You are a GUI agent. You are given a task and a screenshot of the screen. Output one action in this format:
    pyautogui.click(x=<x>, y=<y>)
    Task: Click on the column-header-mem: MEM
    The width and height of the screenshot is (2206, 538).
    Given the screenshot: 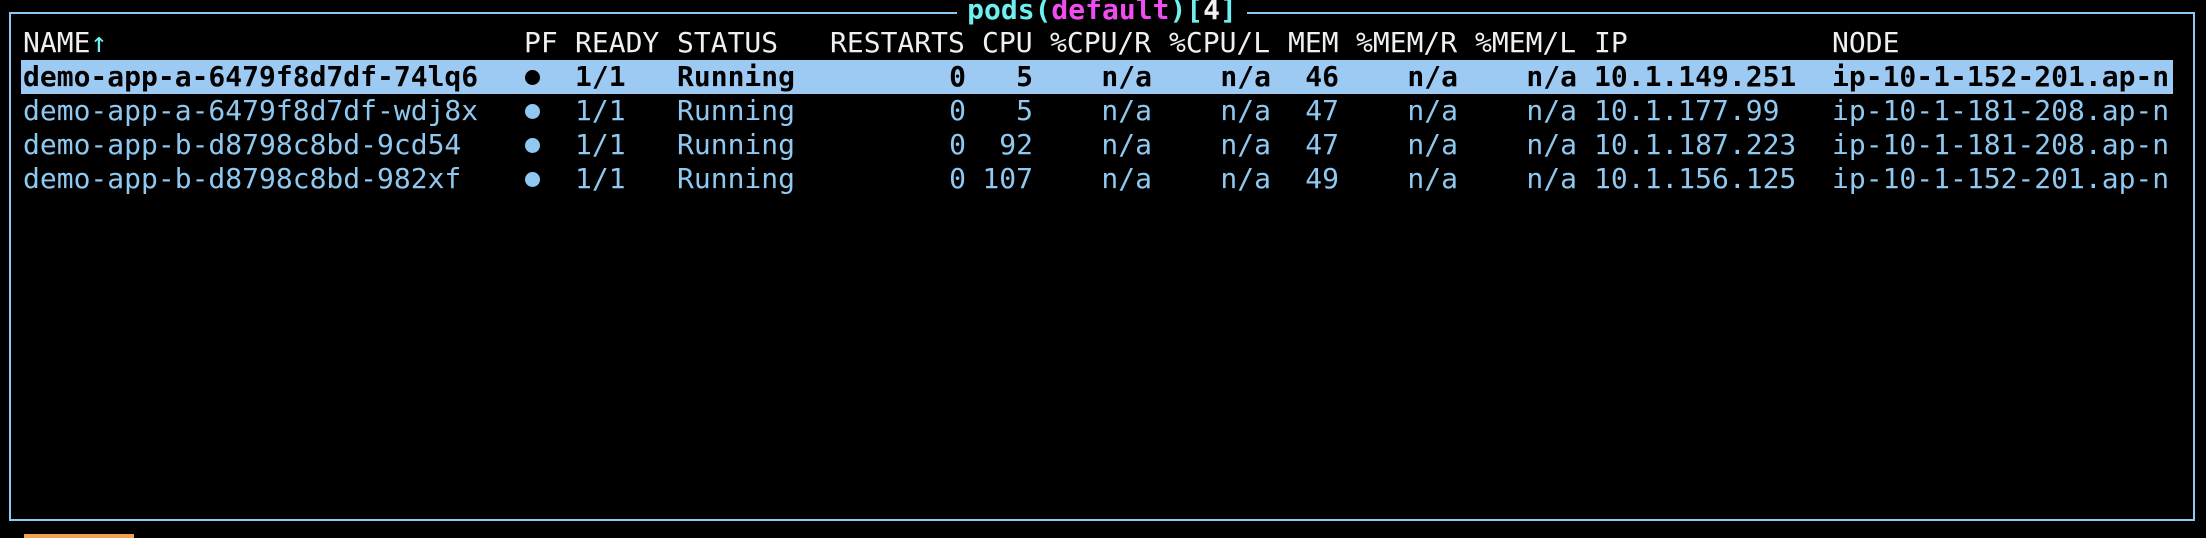 What is the action you would take?
    pyautogui.click(x=1313, y=43)
    